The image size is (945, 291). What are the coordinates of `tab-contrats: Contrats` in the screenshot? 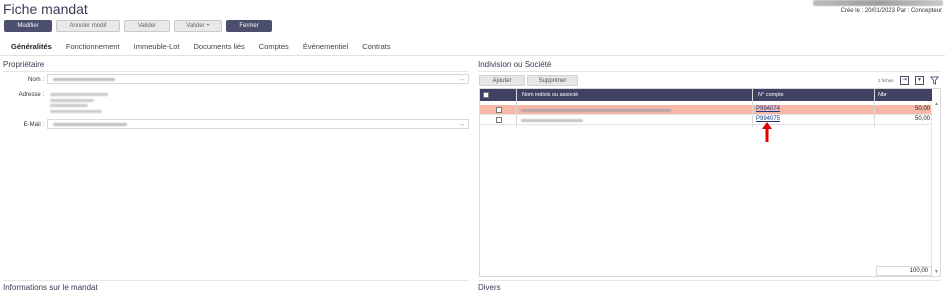 It's located at (376, 46).